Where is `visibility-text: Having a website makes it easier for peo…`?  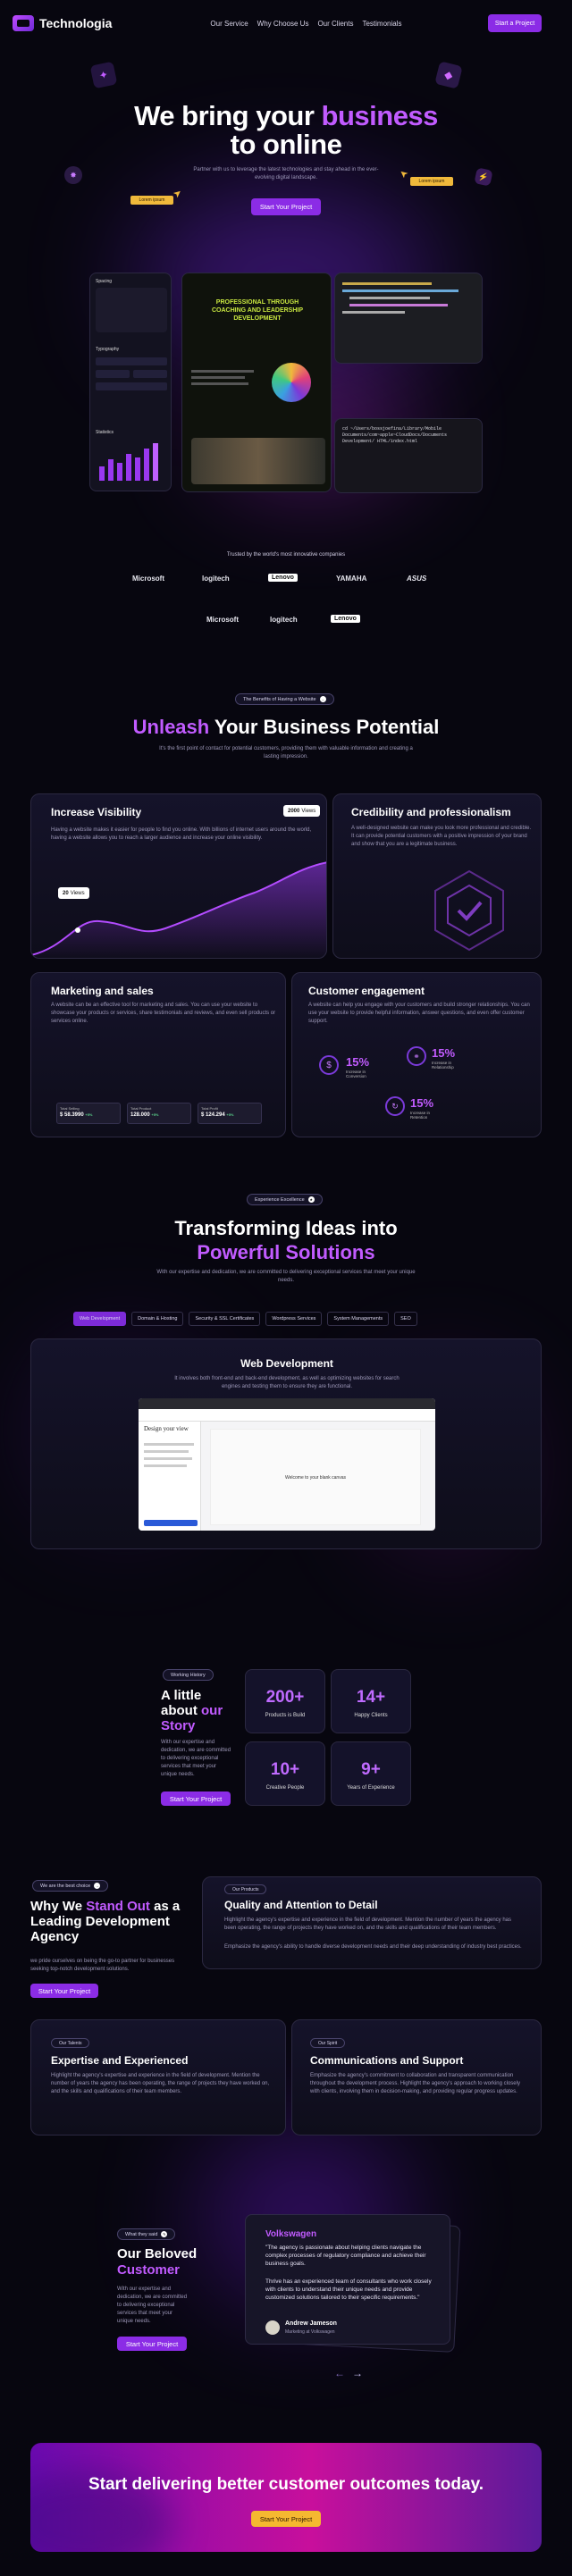
visibility-text: Having a website makes it easier for peo… is located at coordinates (182, 834).